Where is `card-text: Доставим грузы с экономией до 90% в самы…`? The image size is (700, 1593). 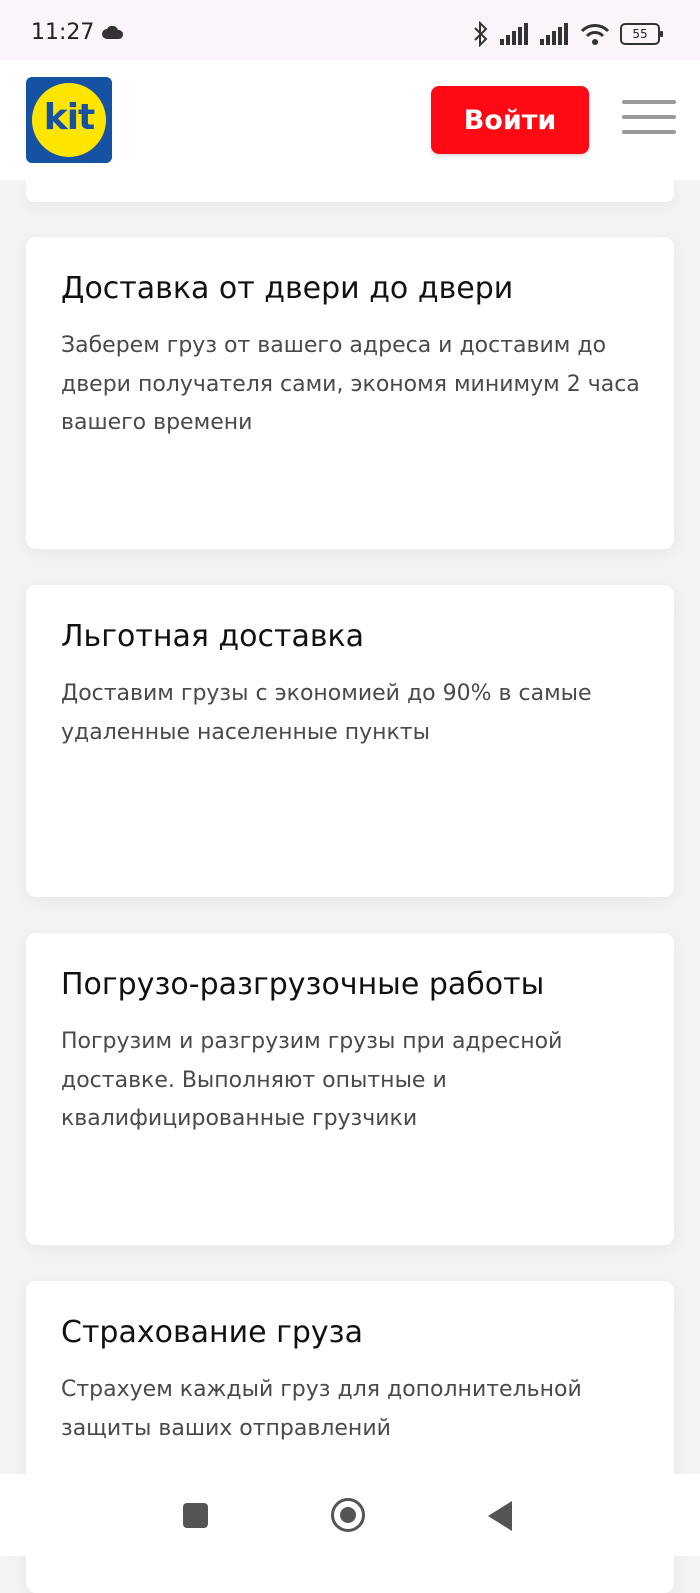 card-text: Доставим грузы с экономией до 90% в самы… is located at coordinates (326, 713).